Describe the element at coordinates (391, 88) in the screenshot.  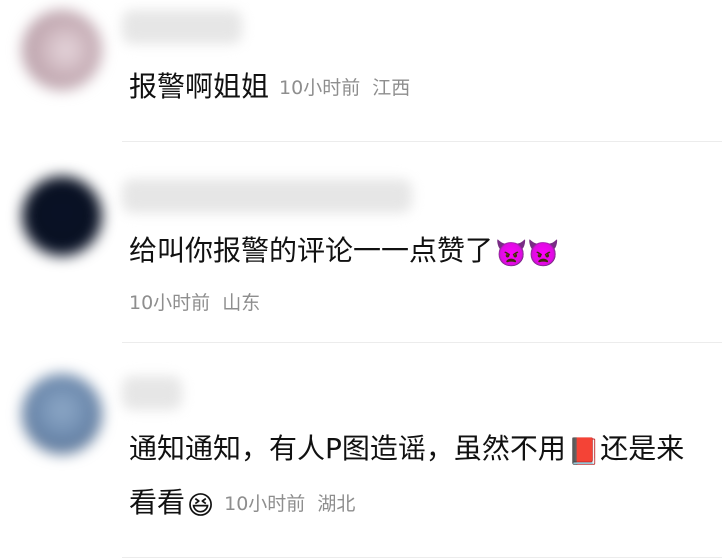
I see `comment-location: 江西` at that location.